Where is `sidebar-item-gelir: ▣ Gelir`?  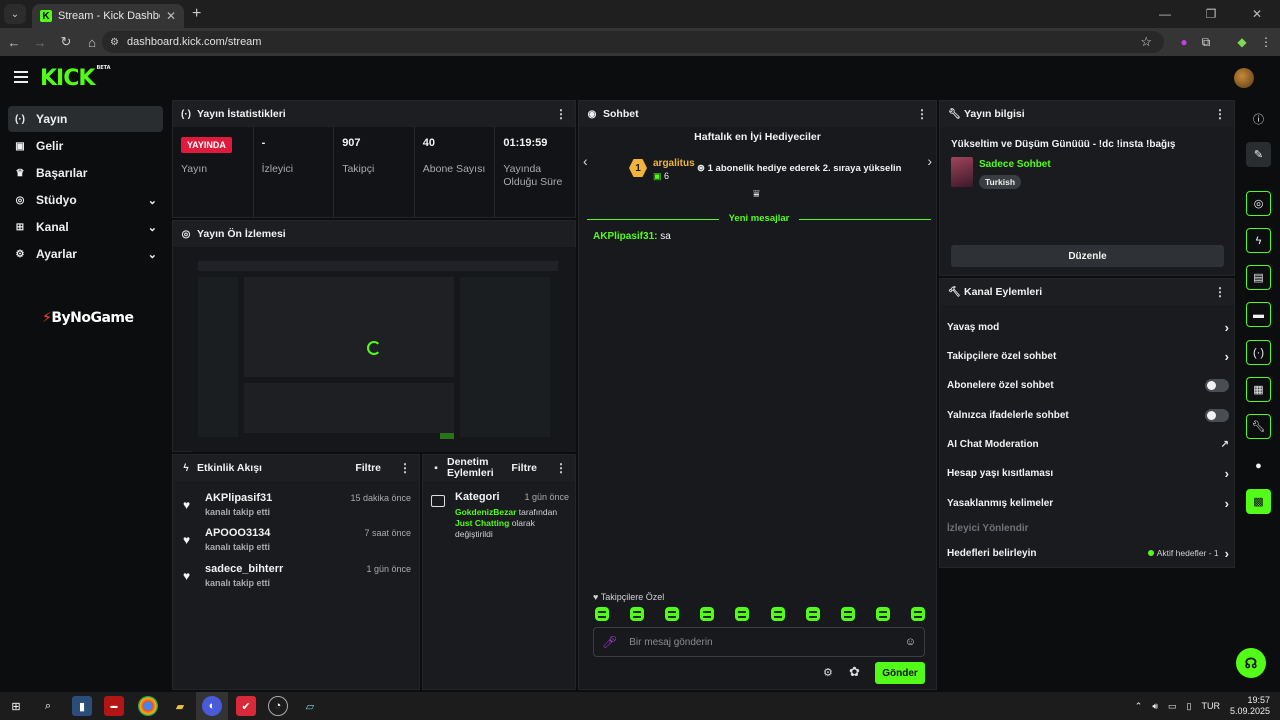
sidebar-item-gelir: ▣ Gelir is located at coordinates (85, 146).